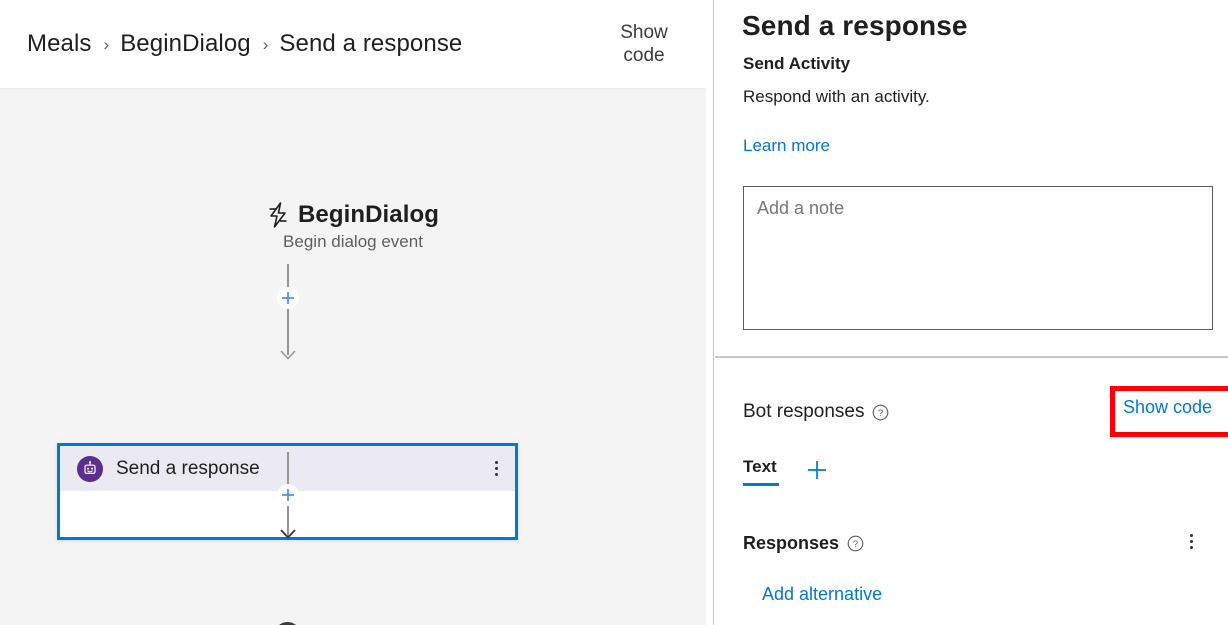  Describe the element at coordinates (288, 309) in the screenshot. I see `connector-line-top` at that location.